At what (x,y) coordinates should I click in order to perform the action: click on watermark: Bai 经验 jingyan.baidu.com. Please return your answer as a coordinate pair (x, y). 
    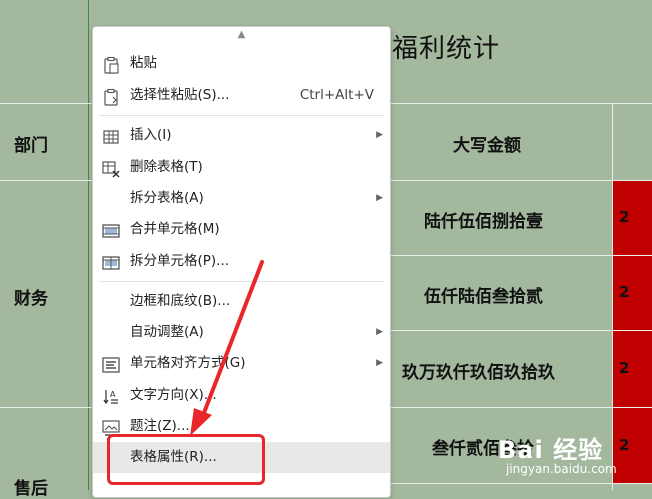
    Looking at the image, I should click on (573, 458).